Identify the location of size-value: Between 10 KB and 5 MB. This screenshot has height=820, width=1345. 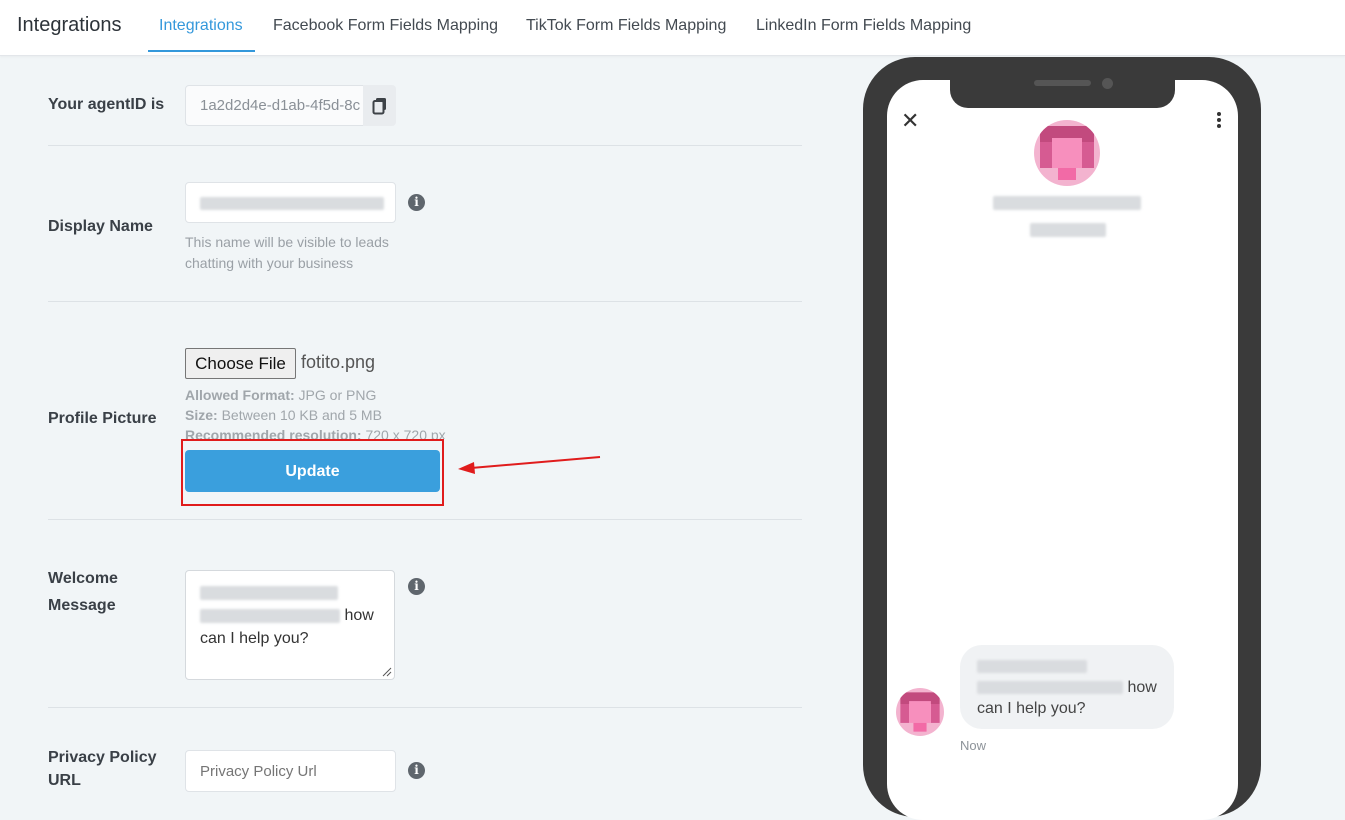
(299, 415).